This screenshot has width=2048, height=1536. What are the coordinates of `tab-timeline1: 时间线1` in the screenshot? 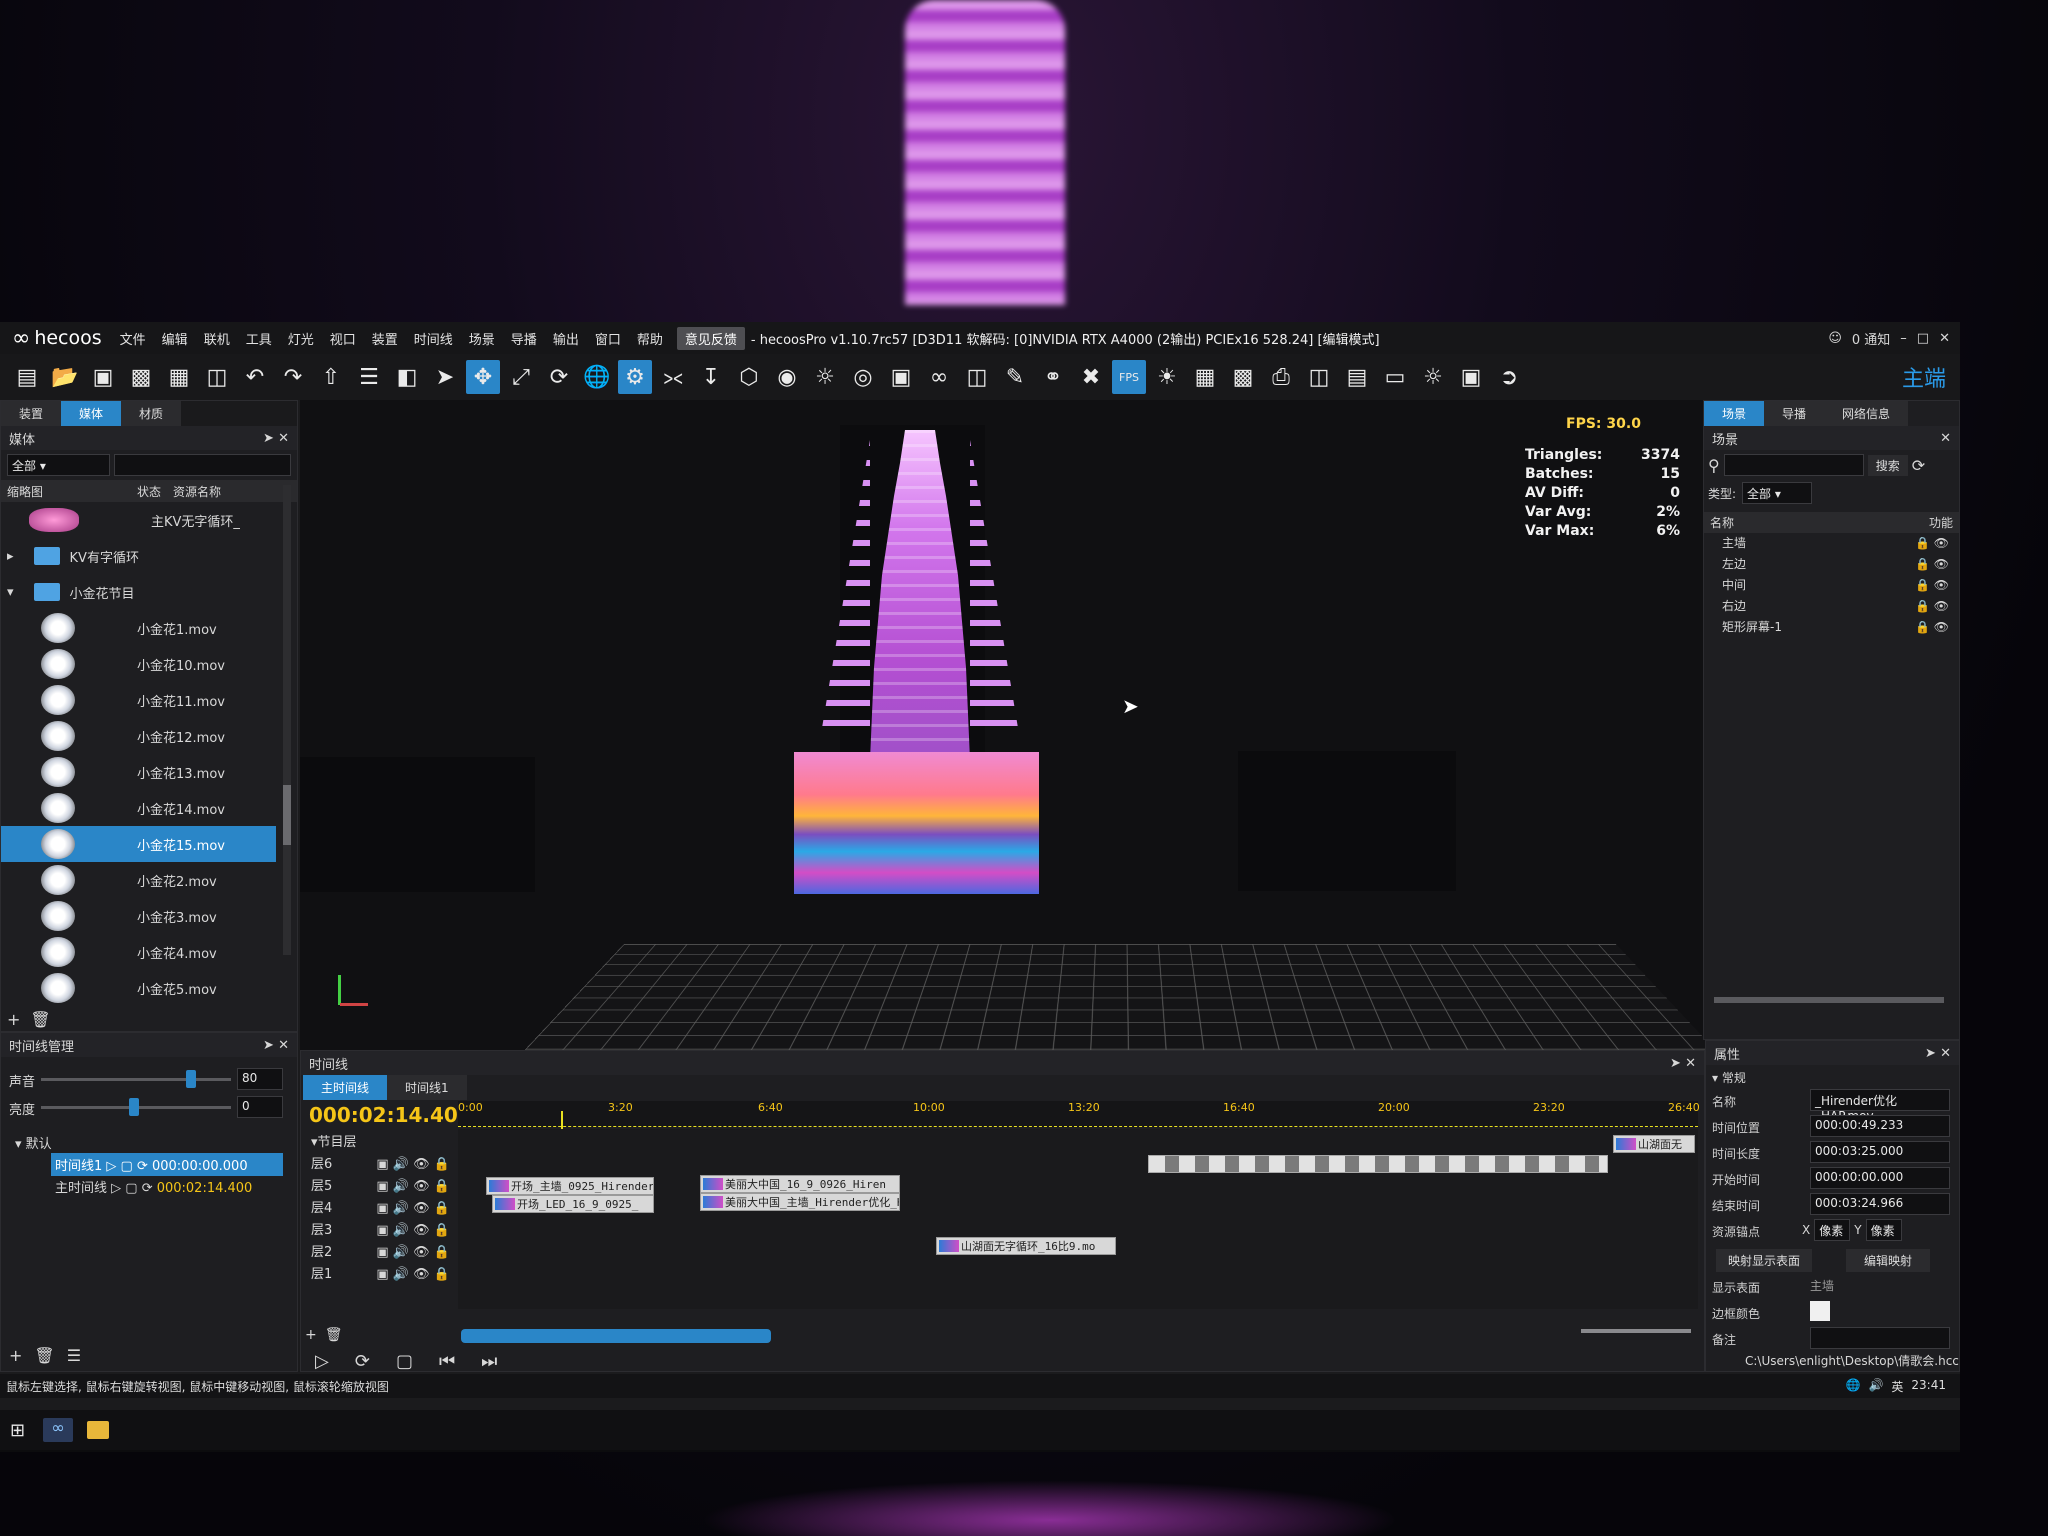 It's located at (427, 1087).